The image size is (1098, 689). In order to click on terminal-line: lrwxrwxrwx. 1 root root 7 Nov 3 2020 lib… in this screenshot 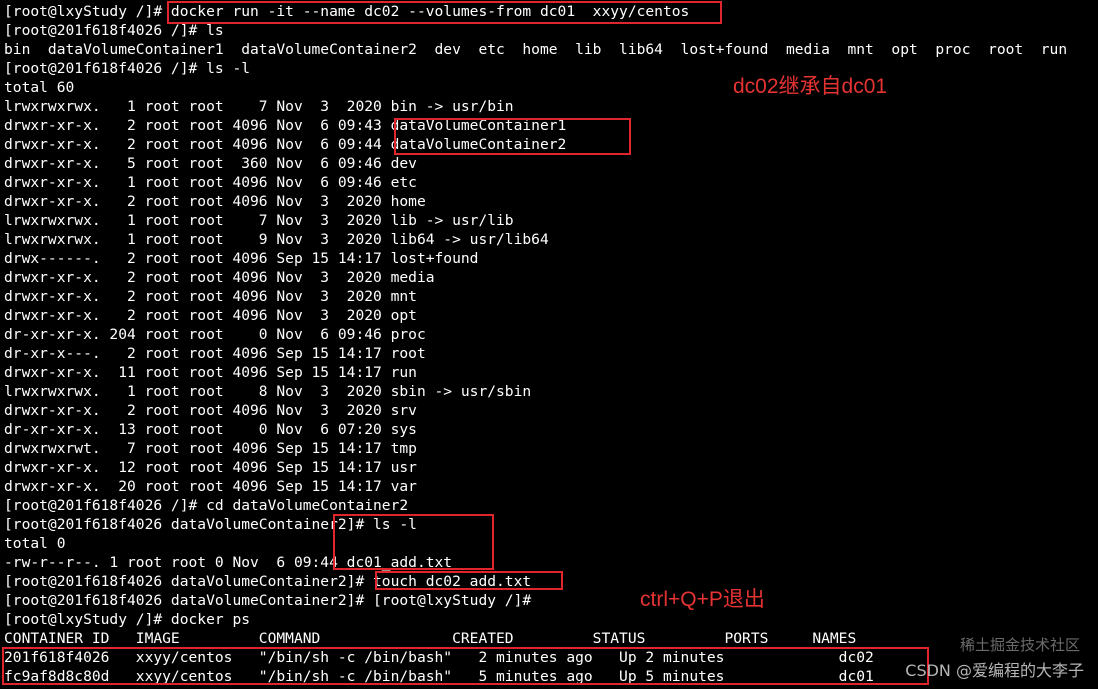, I will do `click(259, 220)`.